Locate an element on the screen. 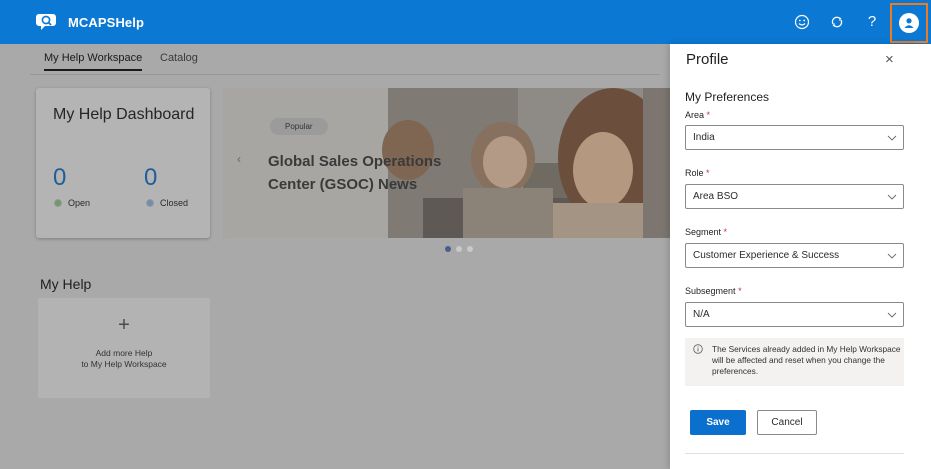  role-label-text: Role is located at coordinates (694, 173).